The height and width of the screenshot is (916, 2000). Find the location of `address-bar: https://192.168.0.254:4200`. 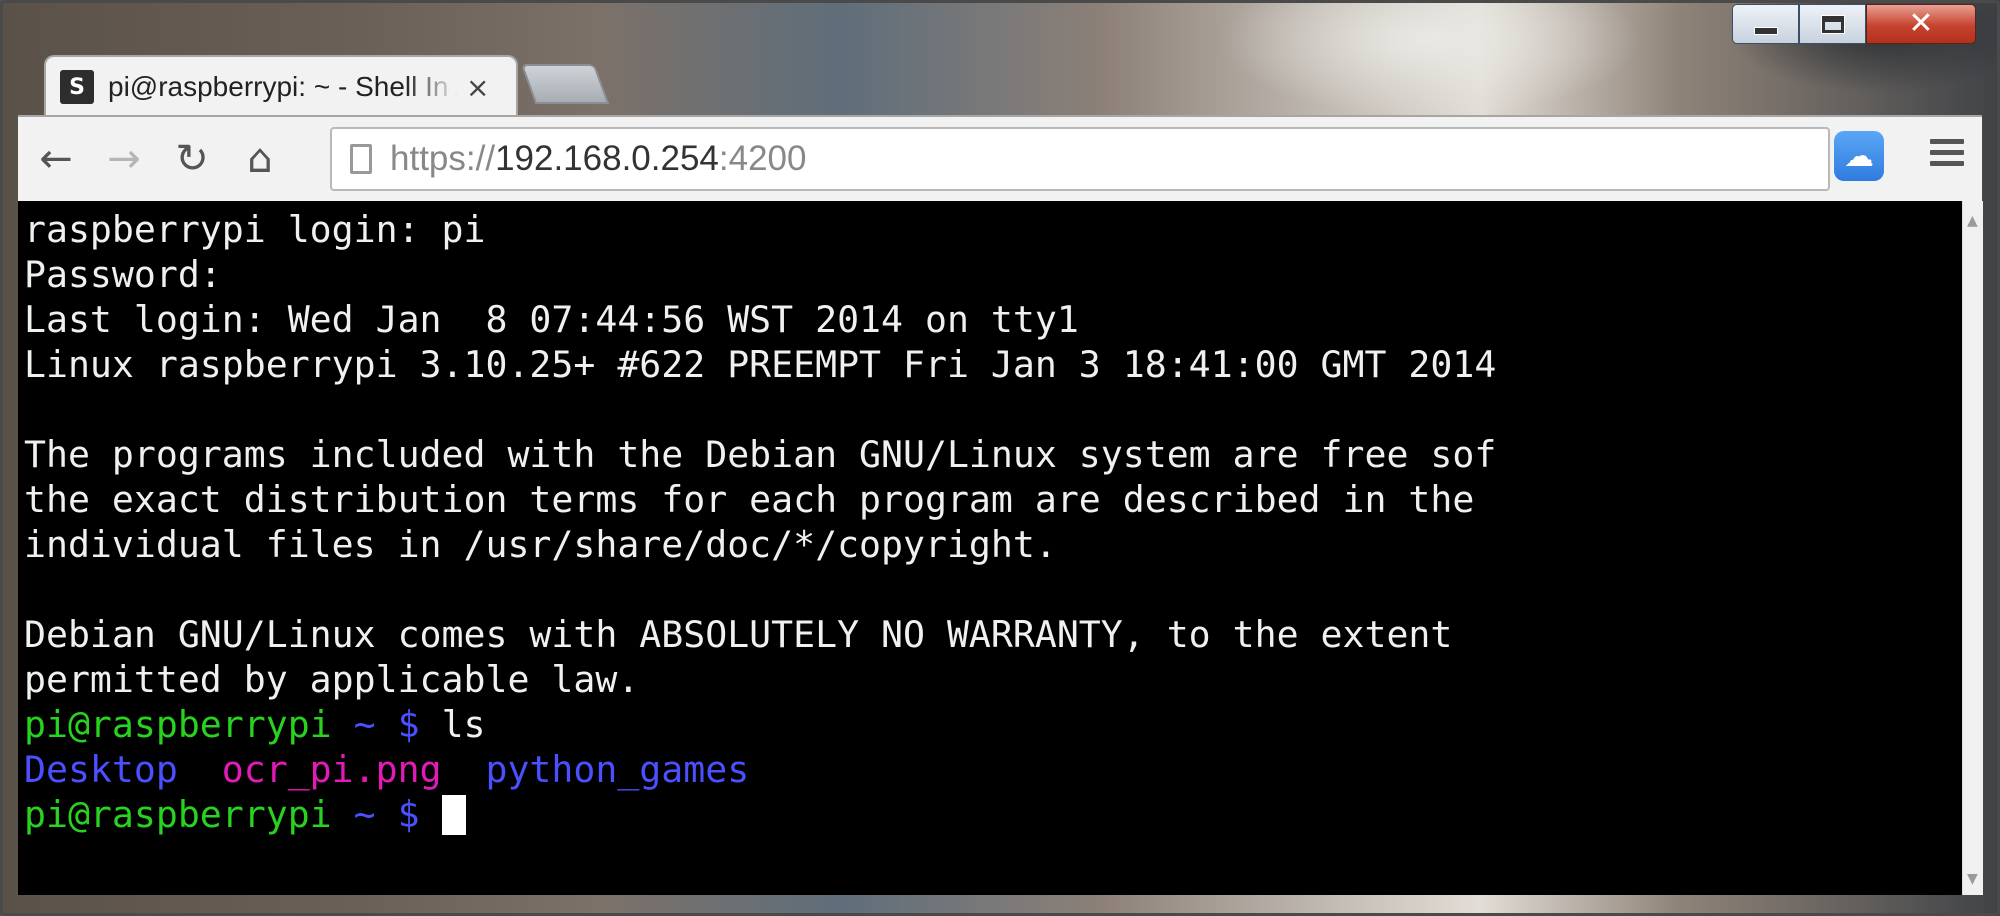

address-bar: https://192.168.0.254:4200 is located at coordinates (1080, 159).